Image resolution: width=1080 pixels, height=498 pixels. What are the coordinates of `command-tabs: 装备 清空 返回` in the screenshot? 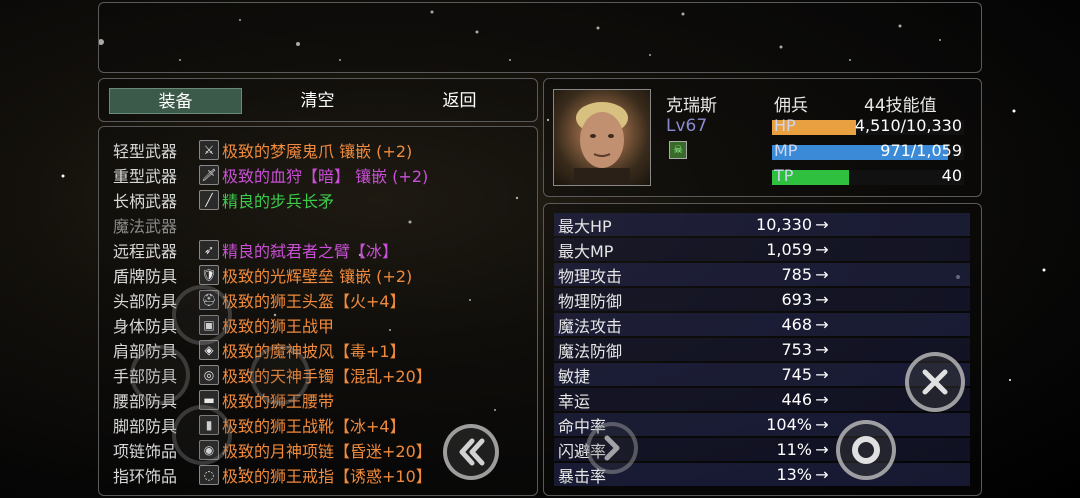 It's located at (318, 100).